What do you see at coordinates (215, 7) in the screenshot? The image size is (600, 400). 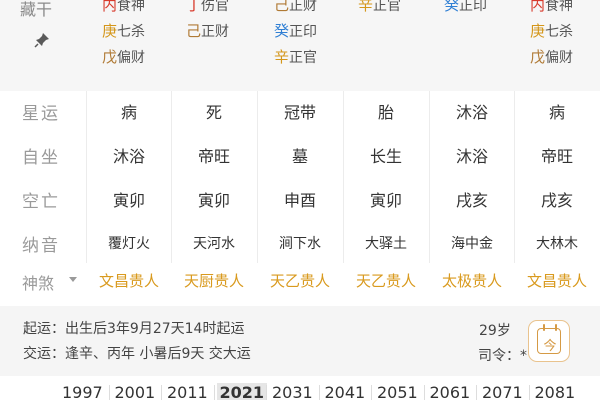 I see `hidden-stem-god: 伤官` at bounding box center [215, 7].